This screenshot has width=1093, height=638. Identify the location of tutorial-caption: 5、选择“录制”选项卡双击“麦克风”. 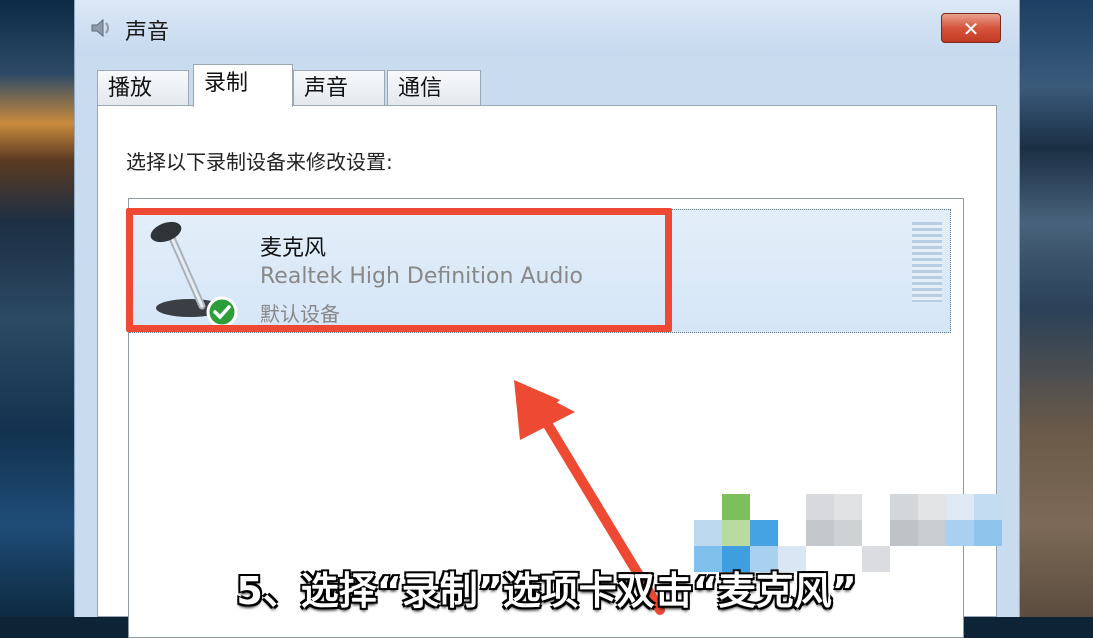
(546, 591).